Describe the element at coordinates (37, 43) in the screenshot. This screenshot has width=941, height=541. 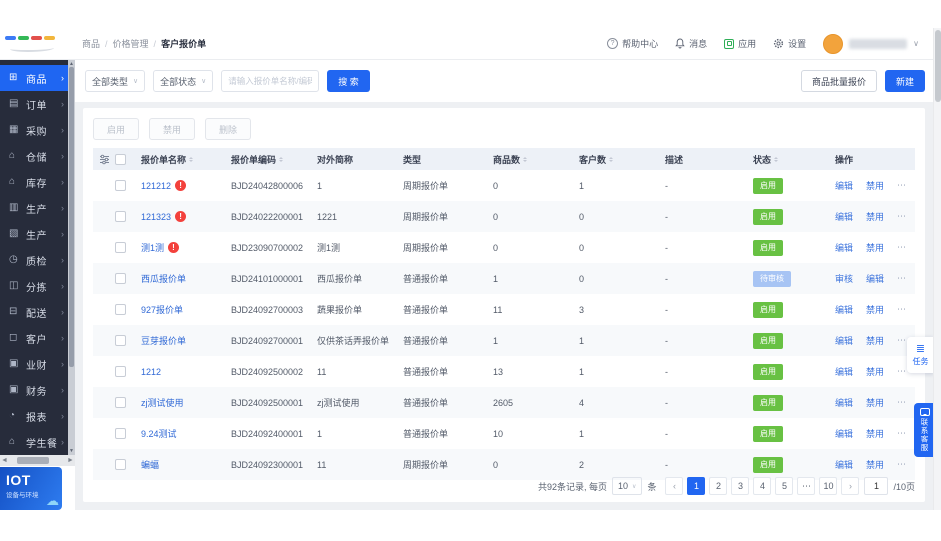
I see `app-logo` at that location.